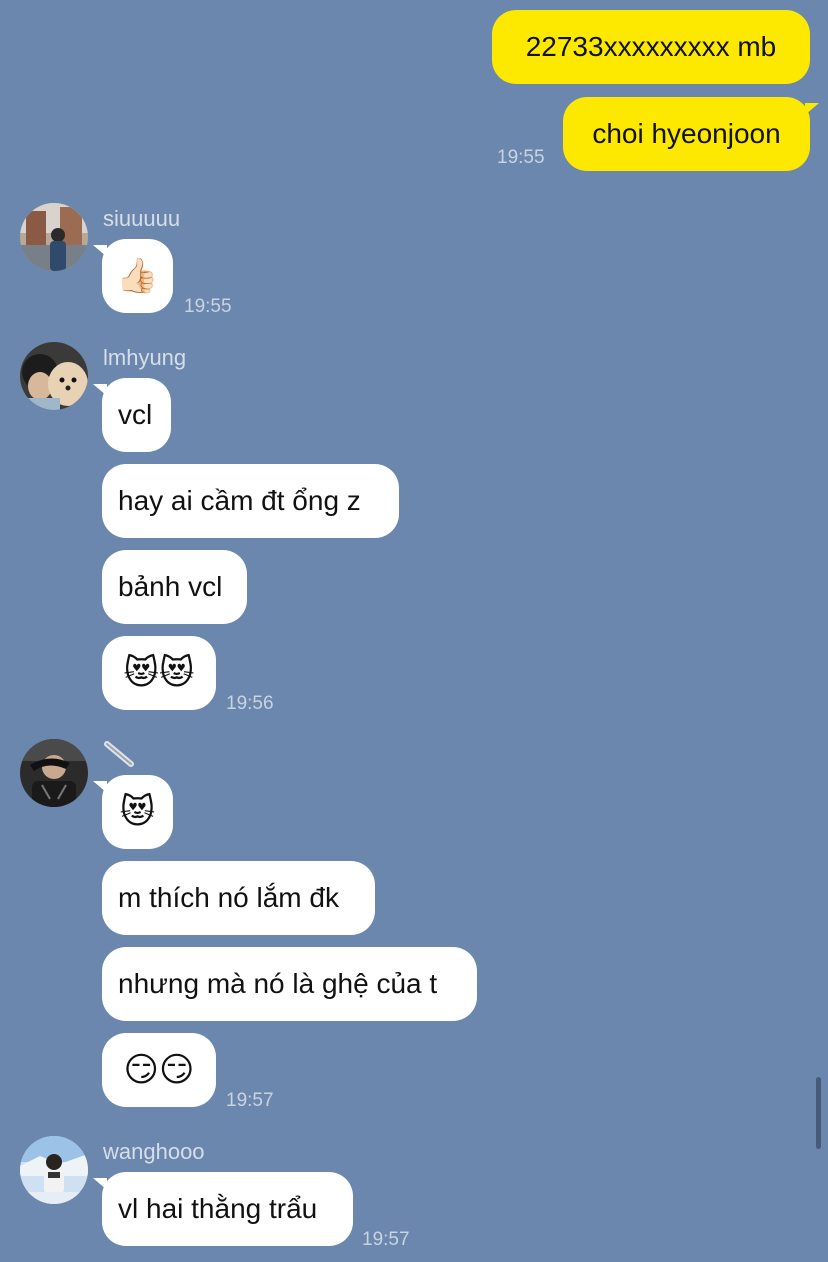 This screenshot has height=1262, width=828. What do you see at coordinates (54, 773) in the screenshot?
I see `profile-photo-dark-icon` at bounding box center [54, 773].